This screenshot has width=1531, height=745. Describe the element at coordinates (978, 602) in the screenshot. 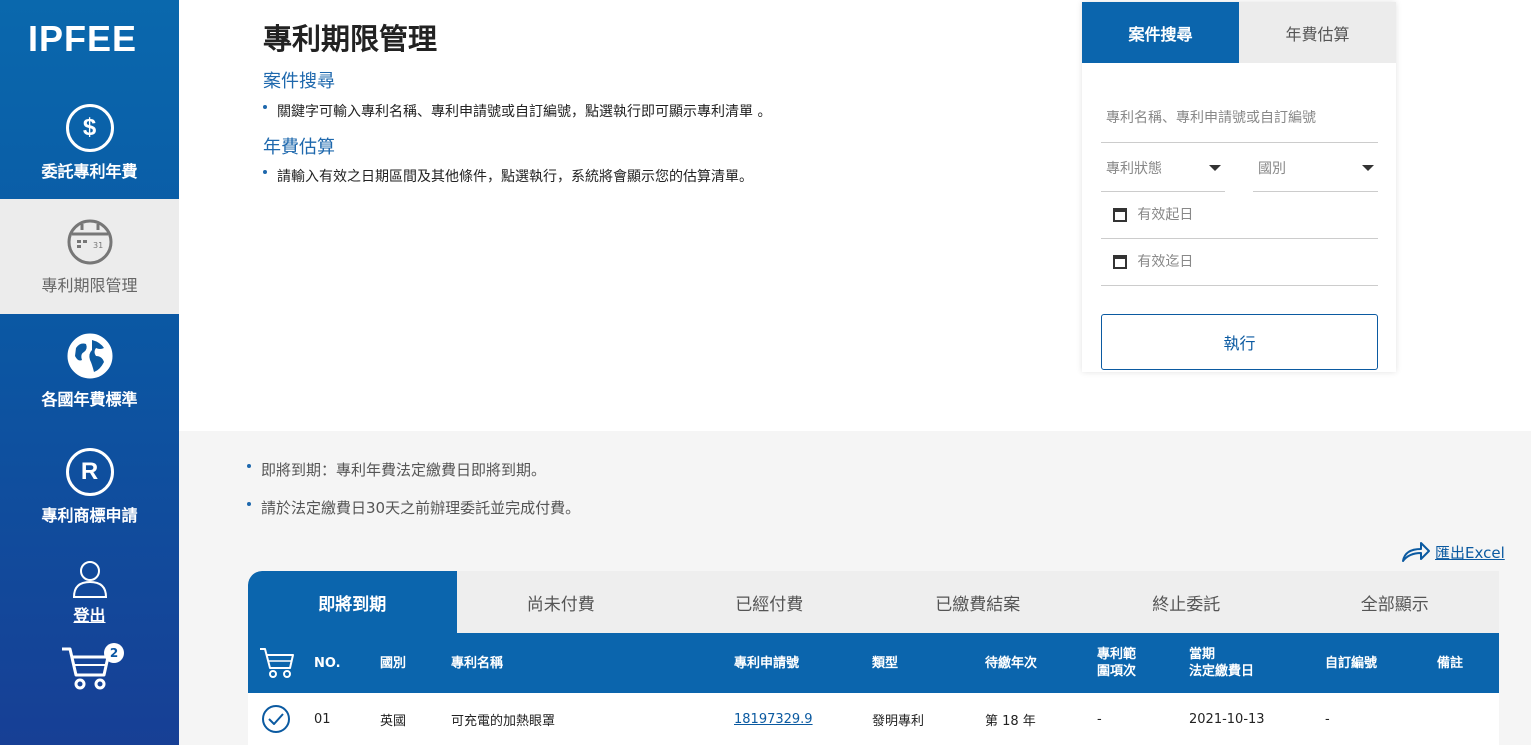

I see `tab-closed: 已繳費結案` at that location.